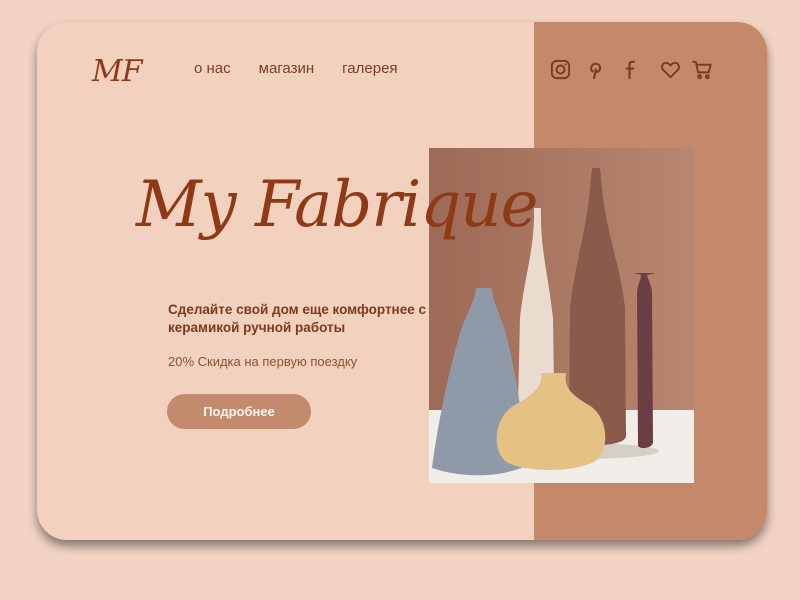  I want to click on more-button: Подробнее, so click(239, 411).